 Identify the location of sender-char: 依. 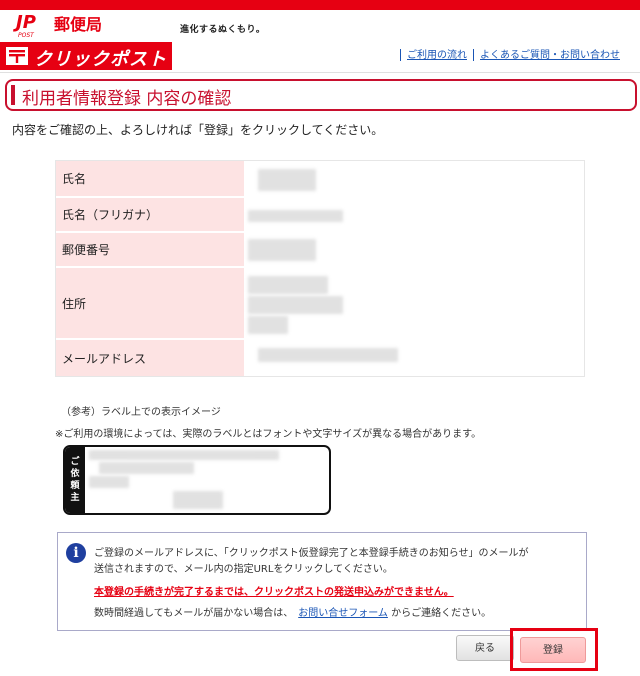
(75, 473).